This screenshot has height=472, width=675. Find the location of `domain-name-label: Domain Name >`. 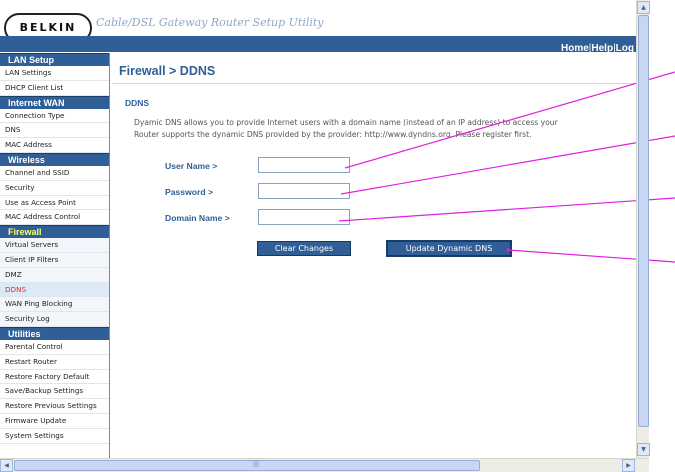

domain-name-label: Domain Name > is located at coordinates (197, 218).